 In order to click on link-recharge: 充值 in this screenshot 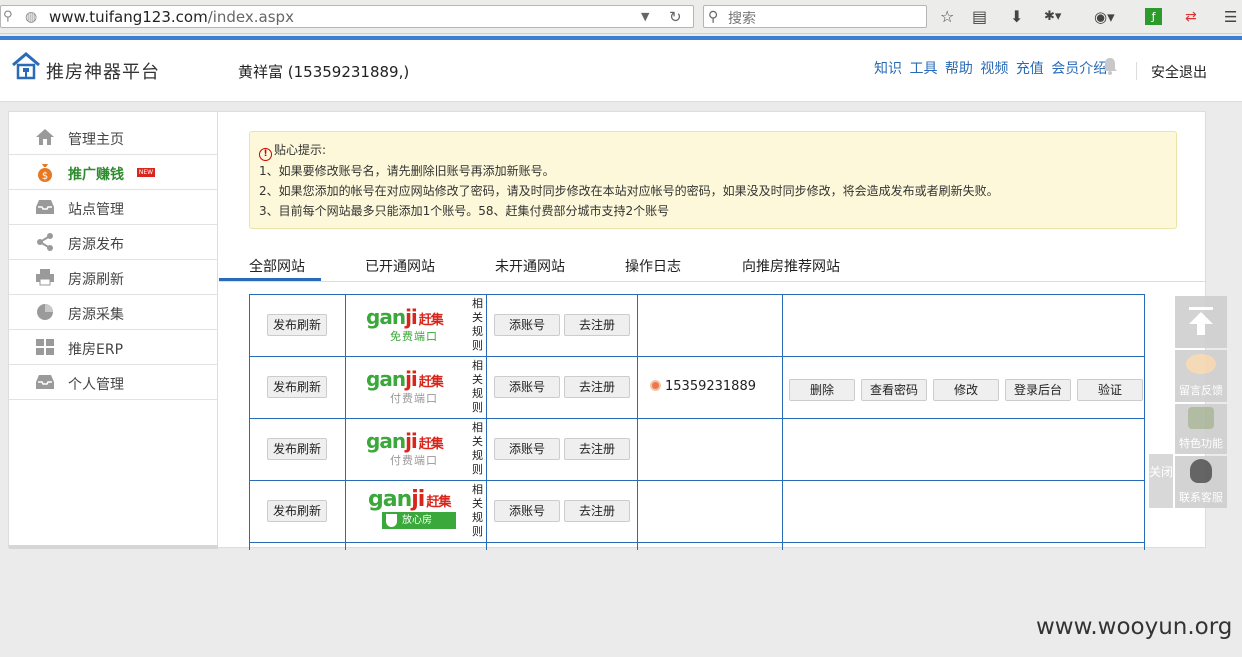, I will do `click(1030, 69)`.